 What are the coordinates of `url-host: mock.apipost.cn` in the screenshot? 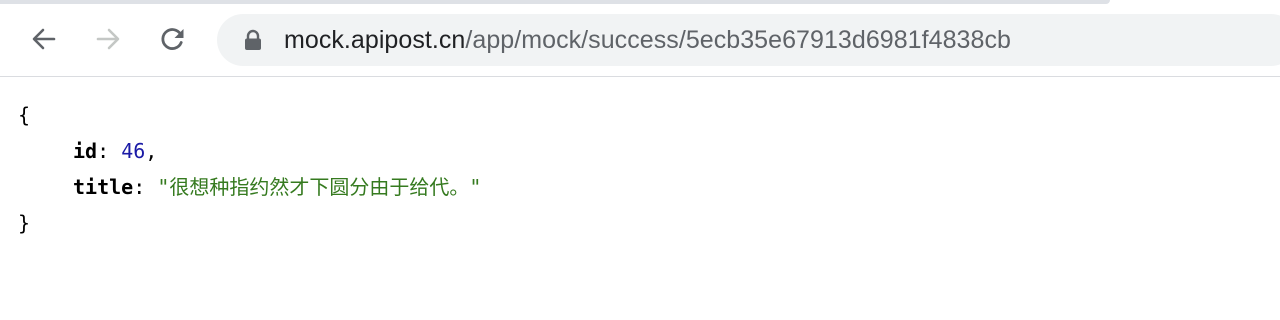 It's located at (375, 40).